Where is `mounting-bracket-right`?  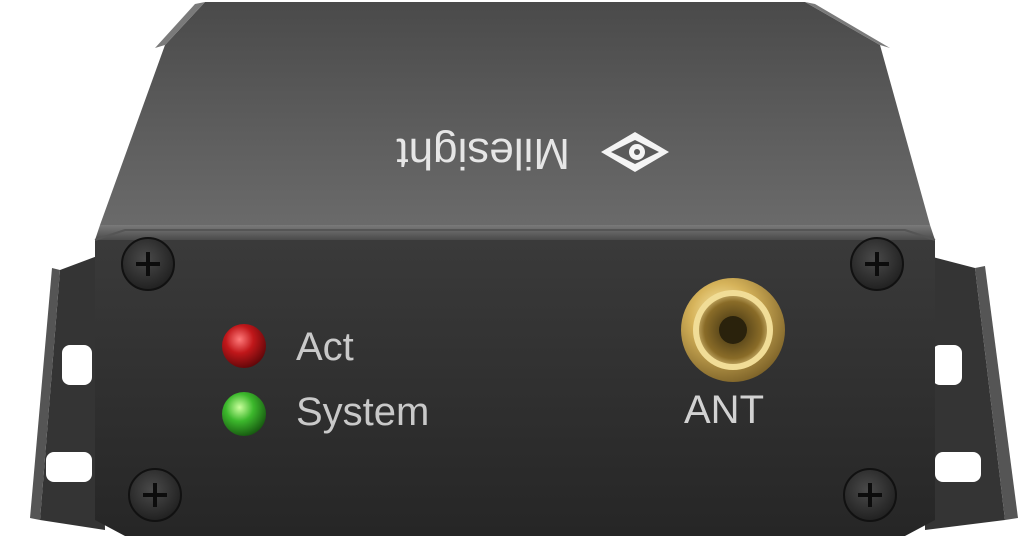 mounting-bracket-right is located at coordinates (971, 392).